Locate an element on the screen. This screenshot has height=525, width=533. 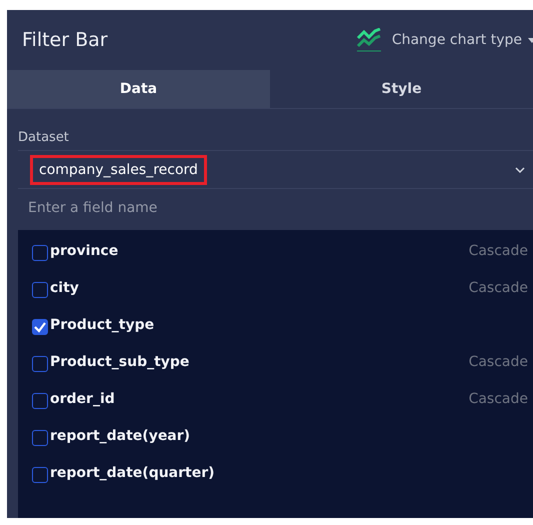
field-name: Product_type is located at coordinates (103, 324).